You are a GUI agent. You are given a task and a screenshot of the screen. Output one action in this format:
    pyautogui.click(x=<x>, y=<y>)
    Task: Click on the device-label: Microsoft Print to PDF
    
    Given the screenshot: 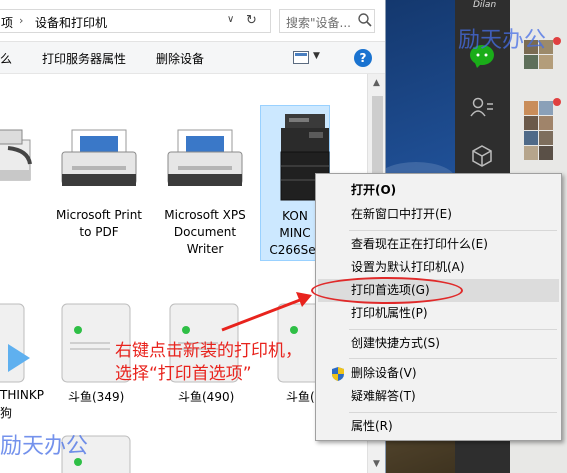 What is the action you would take?
    pyautogui.click(x=99, y=223)
    